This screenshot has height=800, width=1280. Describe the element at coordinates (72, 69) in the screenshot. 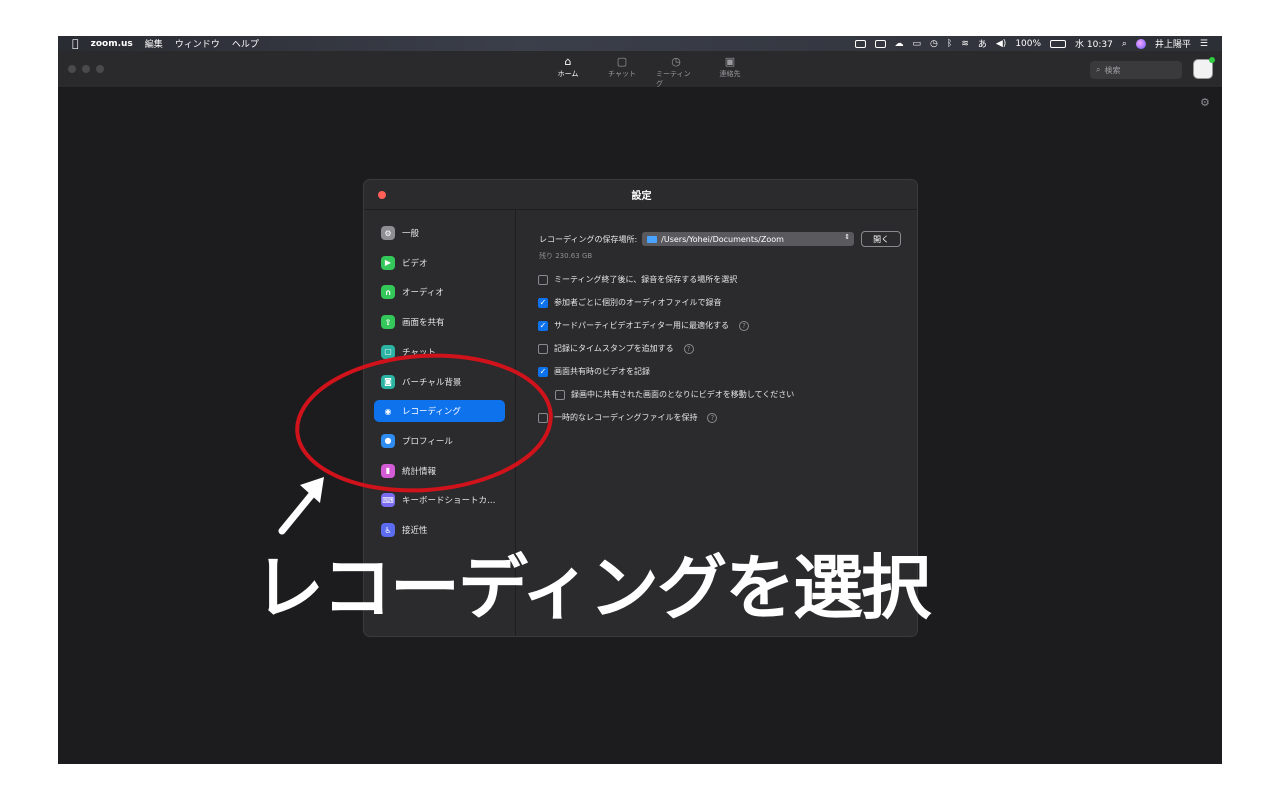

I see `close-window-icon` at that location.